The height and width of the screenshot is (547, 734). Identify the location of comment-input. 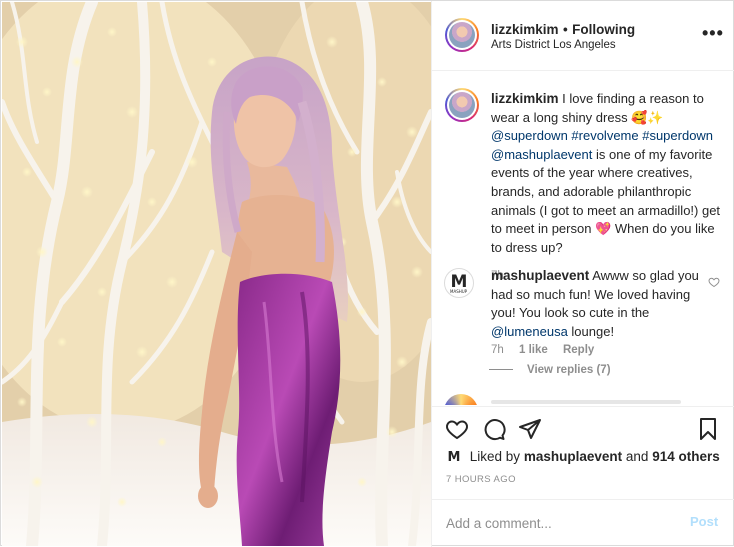
(561, 523).